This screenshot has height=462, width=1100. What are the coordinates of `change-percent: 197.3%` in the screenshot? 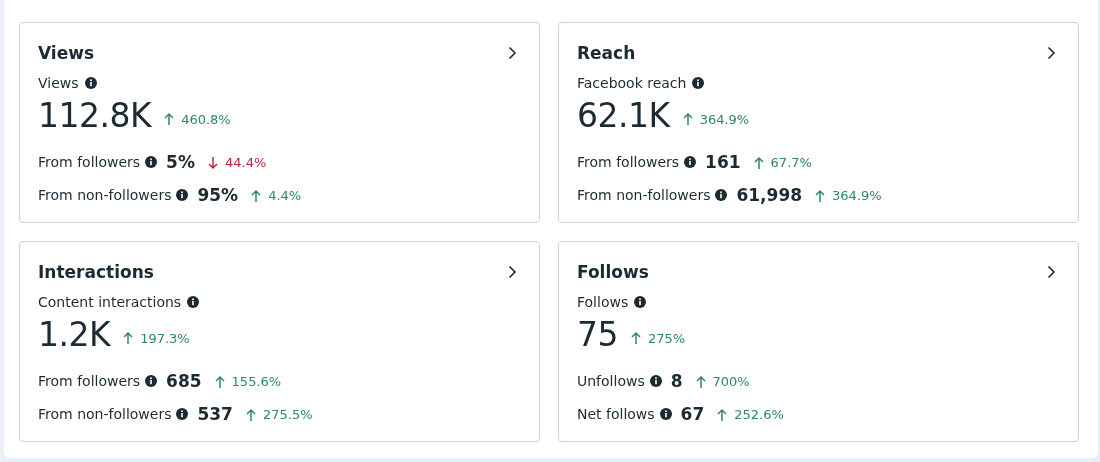 It's located at (165, 338).